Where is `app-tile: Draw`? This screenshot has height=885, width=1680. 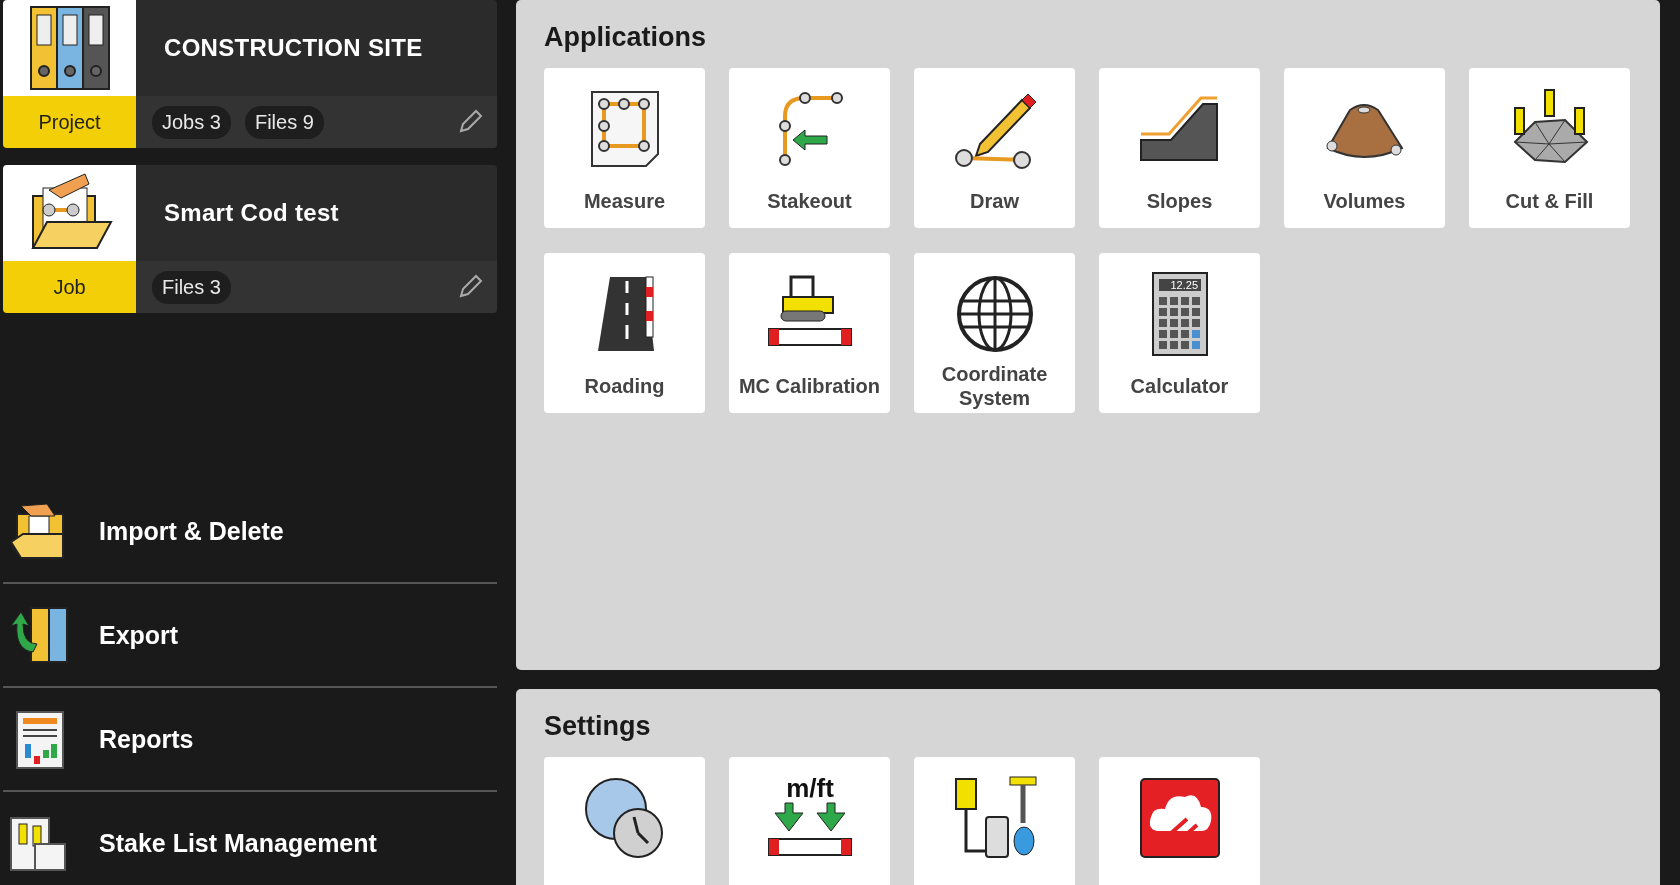
app-tile: Draw is located at coordinates (994, 148).